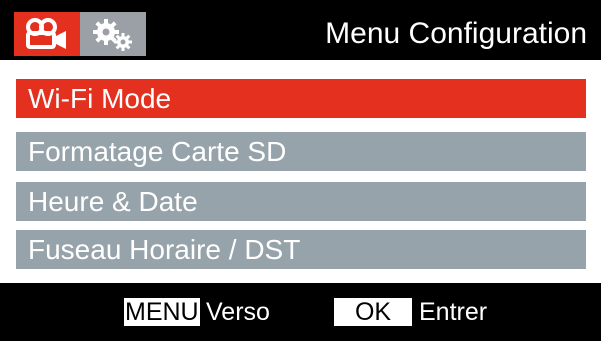  I want to click on menu-item-time-zone: Fuseau Horaire / DST, so click(301, 249).